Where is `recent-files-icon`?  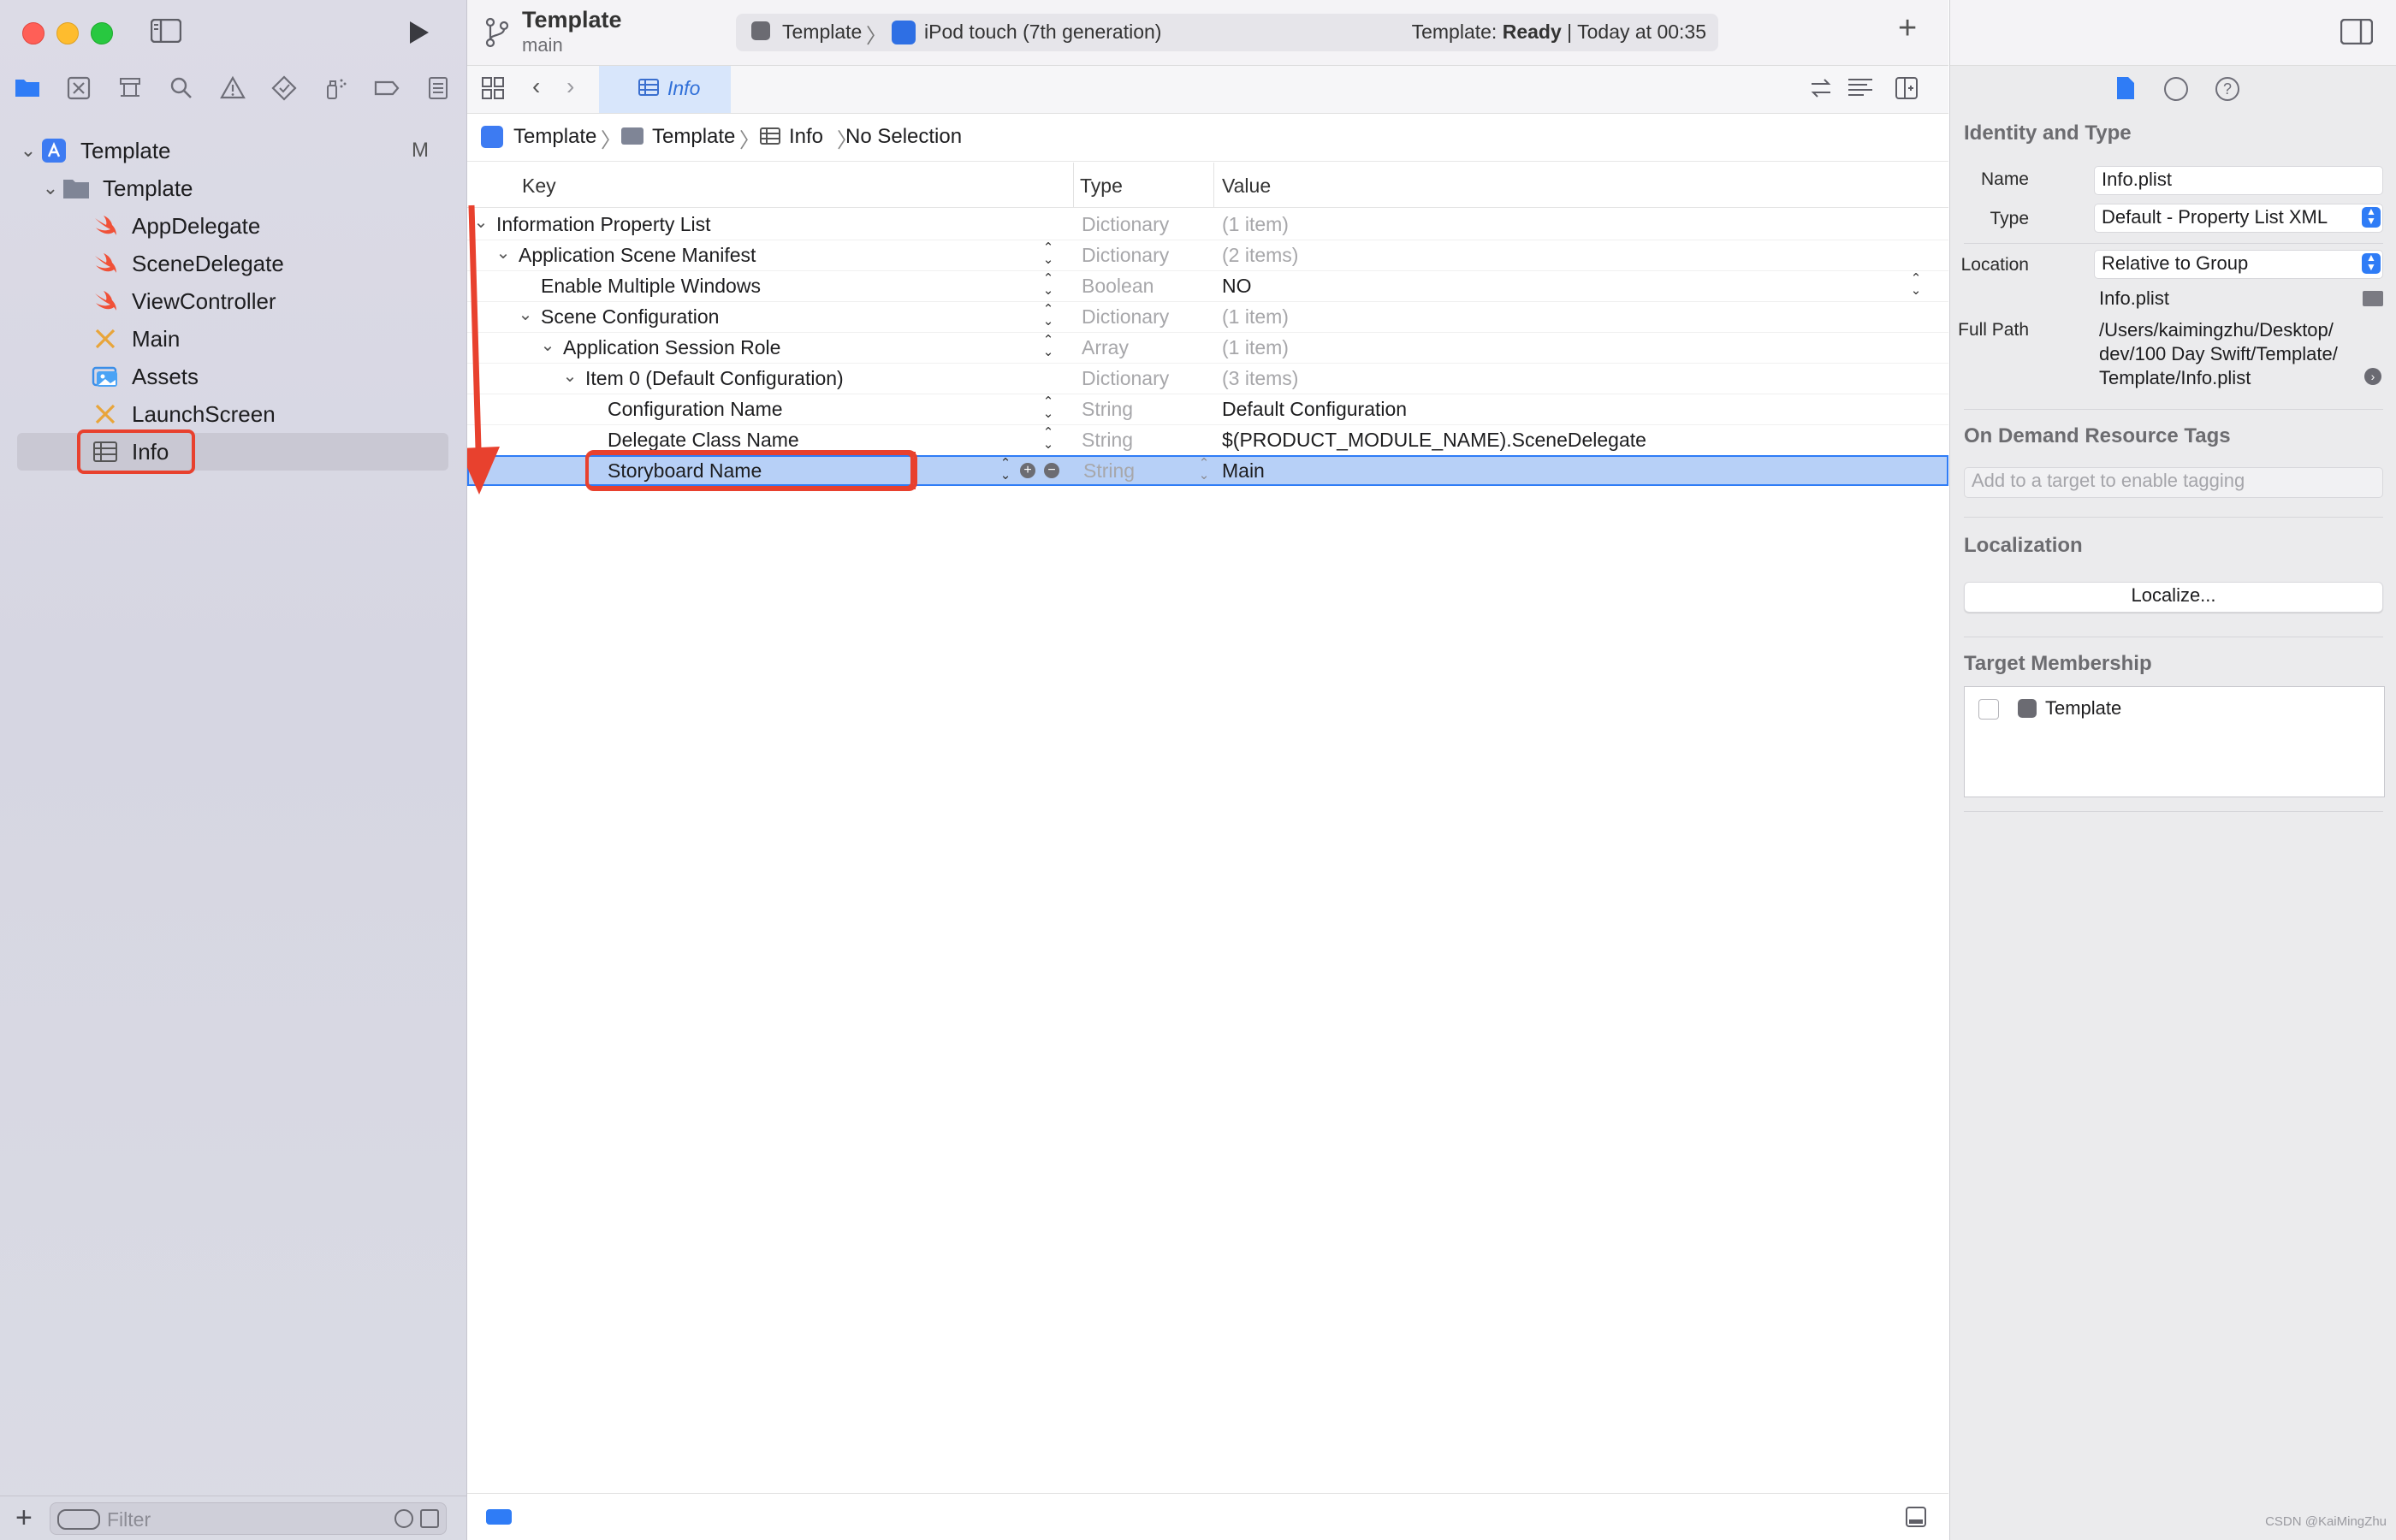 recent-files-icon is located at coordinates (403, 1518).